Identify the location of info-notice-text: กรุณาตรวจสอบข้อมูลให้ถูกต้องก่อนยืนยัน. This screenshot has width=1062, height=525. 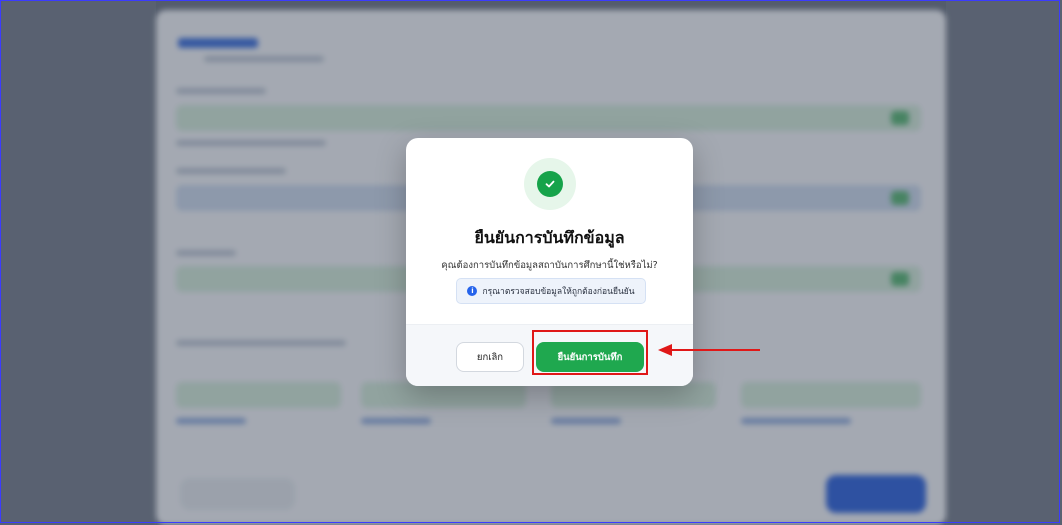
(558, 292).